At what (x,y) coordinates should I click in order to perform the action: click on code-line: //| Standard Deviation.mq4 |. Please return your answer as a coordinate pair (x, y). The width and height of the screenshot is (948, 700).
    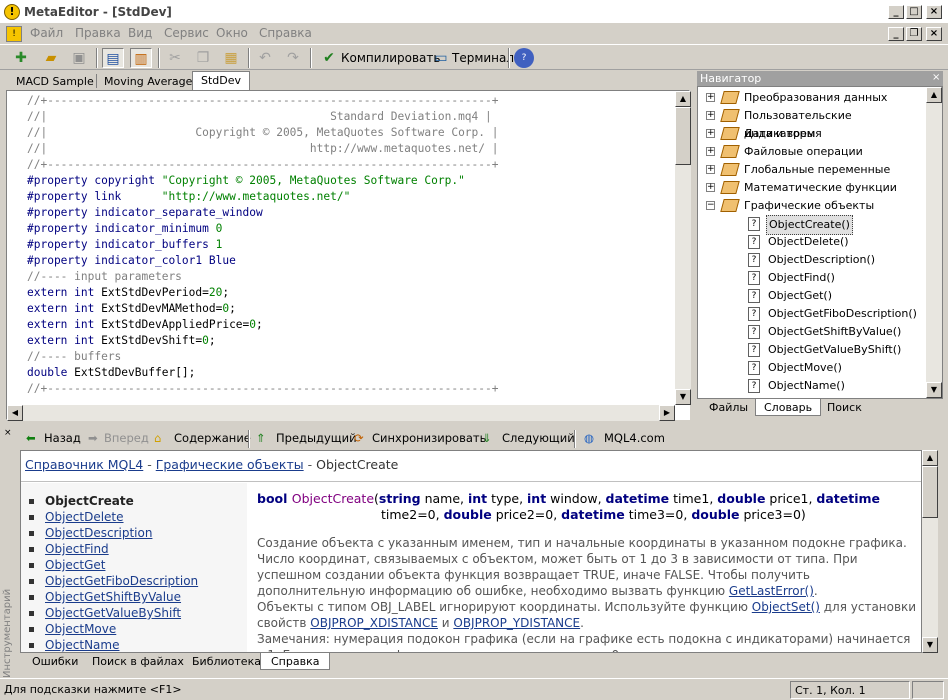
    Looking at the image, I should click on (352, 117).